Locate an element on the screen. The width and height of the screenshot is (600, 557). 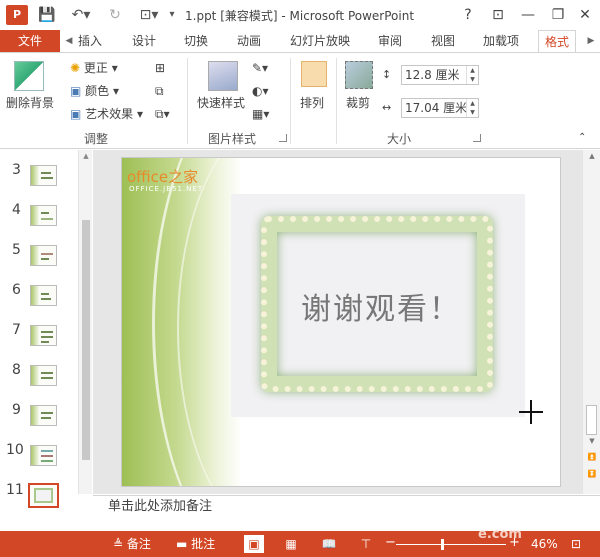
arrange-icon is located at coordinates (314, 74).